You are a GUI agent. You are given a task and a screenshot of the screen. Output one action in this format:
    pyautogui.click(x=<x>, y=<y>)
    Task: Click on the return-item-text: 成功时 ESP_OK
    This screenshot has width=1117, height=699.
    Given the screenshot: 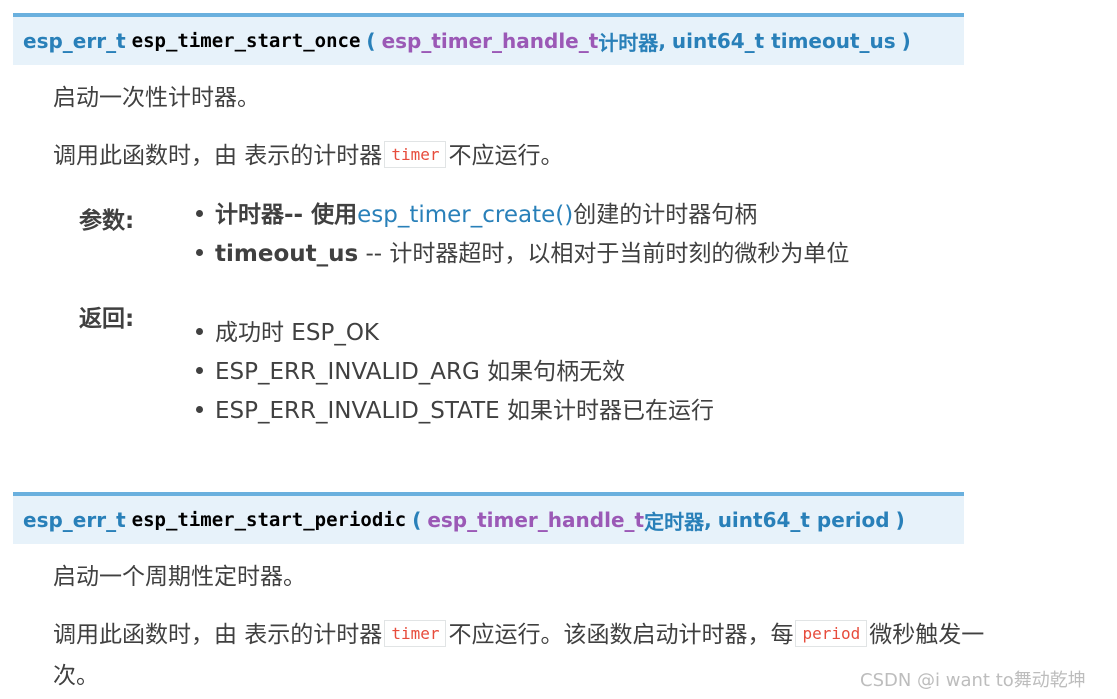 What is the action you would take?
    pyautogui.click(x=297, y=333)
    